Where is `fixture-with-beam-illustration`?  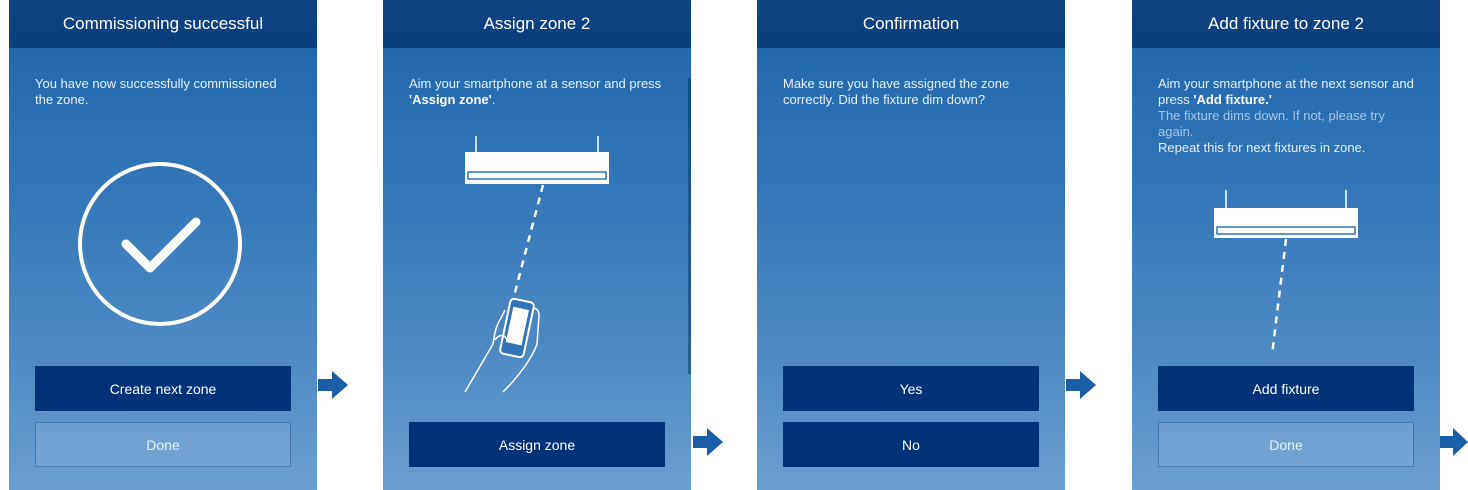 fixture-with-beam-illustration is located at coordinates (1288, 275).